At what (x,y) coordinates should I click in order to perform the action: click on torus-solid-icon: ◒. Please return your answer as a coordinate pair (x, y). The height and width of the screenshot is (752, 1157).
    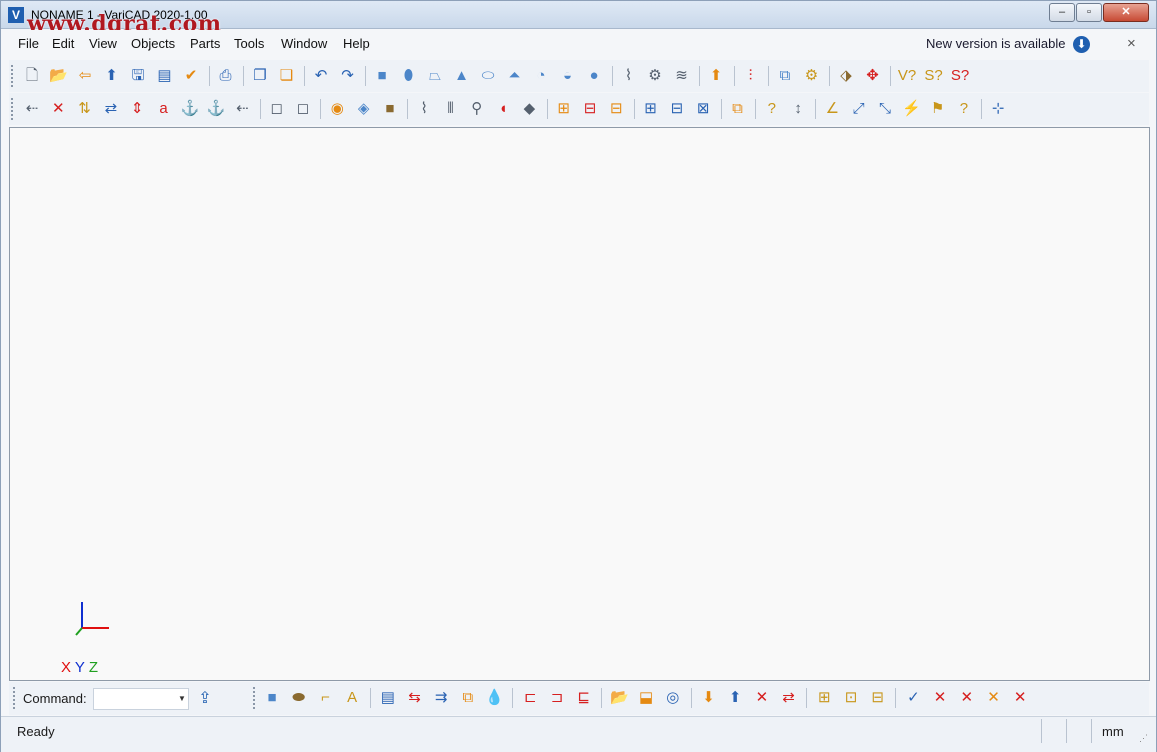
    Looking at the image, I should click on (568, 76).